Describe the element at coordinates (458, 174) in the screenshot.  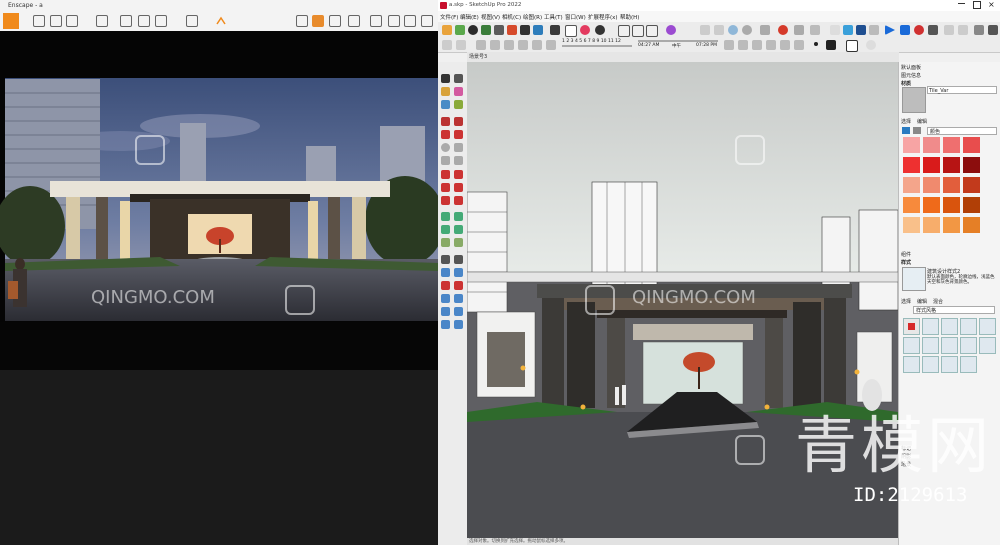
I see `pushpull-icon` at that location.